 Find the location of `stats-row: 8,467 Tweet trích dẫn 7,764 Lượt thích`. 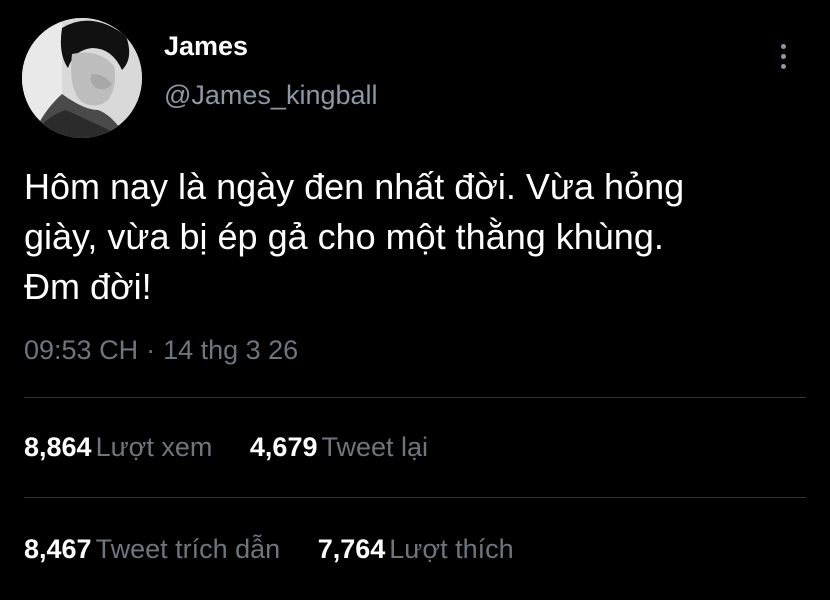

stats-row: 8,467 Tweet trích dẫn 7,764 Lượt thích is located at coordinates (284, 549).